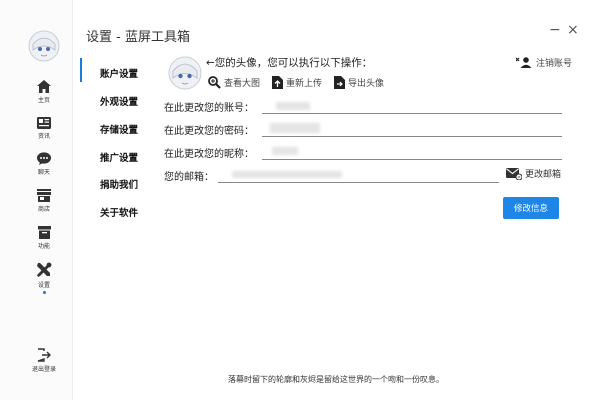 This screenshot has height=400, width=600. Describe the element at coordinates (43, 369) in the screenshot. I see `logout-label: 退出登录` at that location.